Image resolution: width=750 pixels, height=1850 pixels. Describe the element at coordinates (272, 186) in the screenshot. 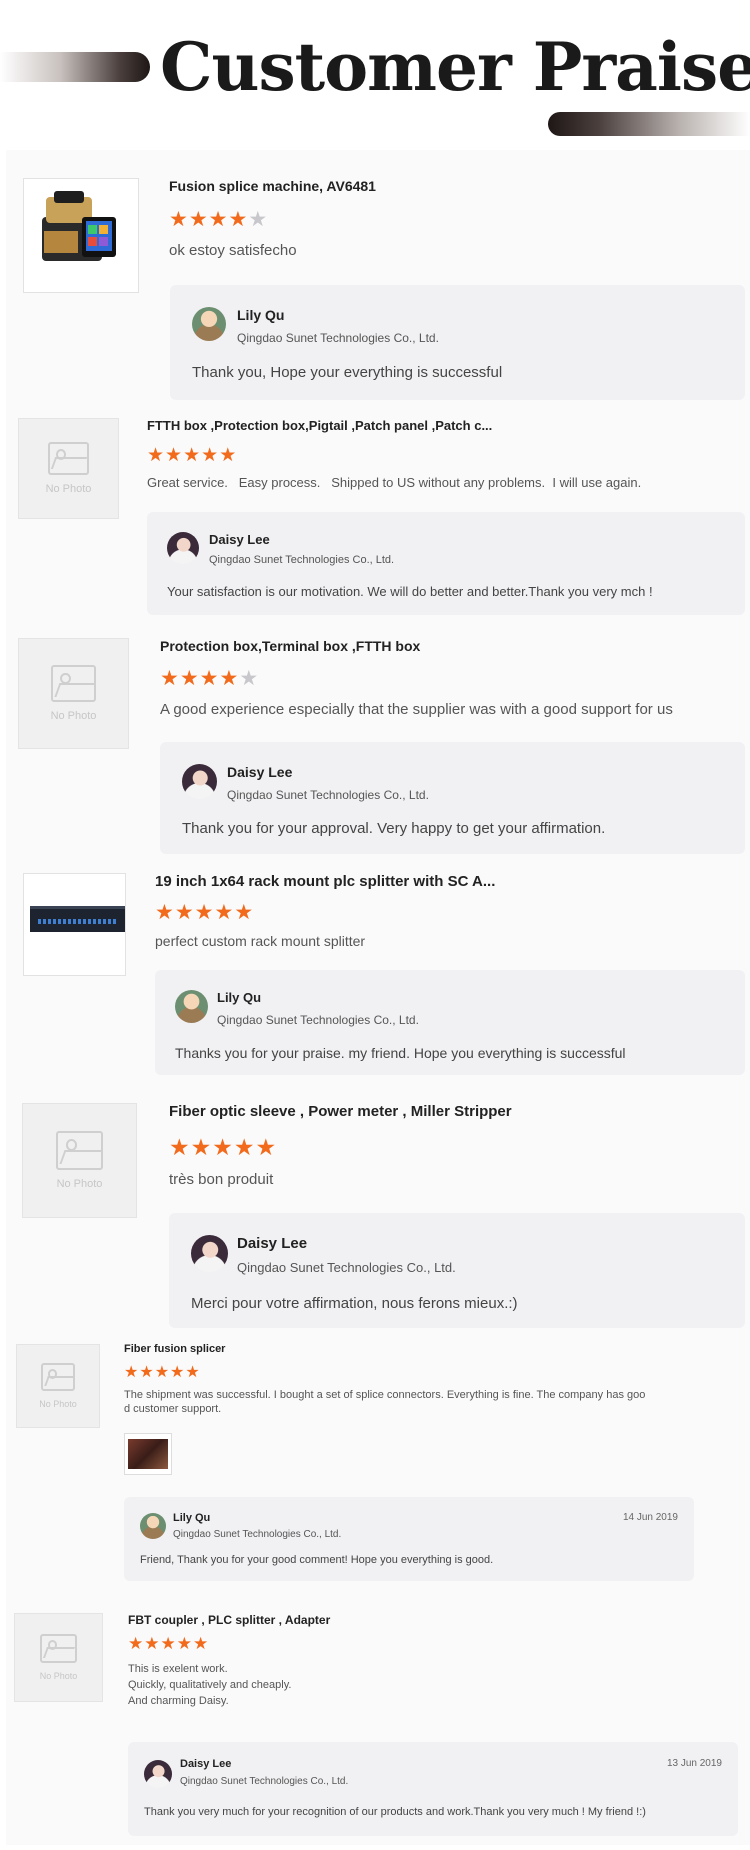

I see `product-title: Fusion splice machine, AV6481` at that location.